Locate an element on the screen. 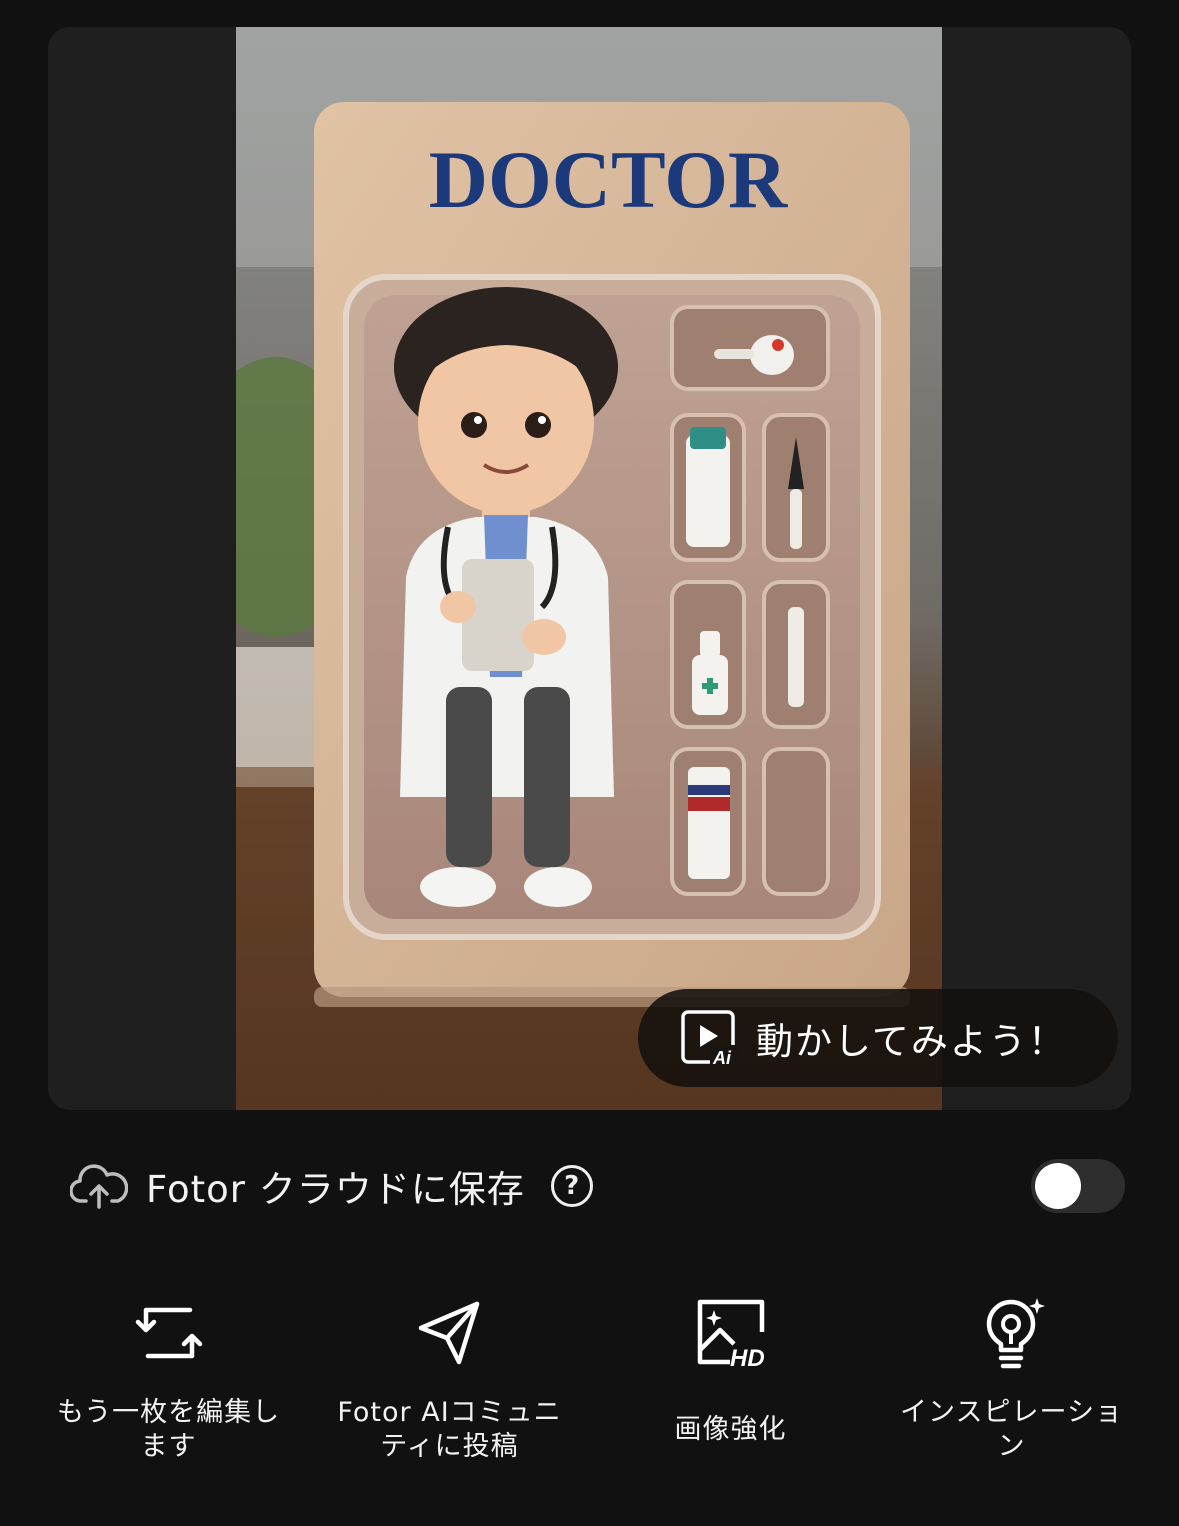 This screenshot has width=1179, height=1526. animate-button: Ai 動かしてみよう！ is located at coordinates (878, 1038).